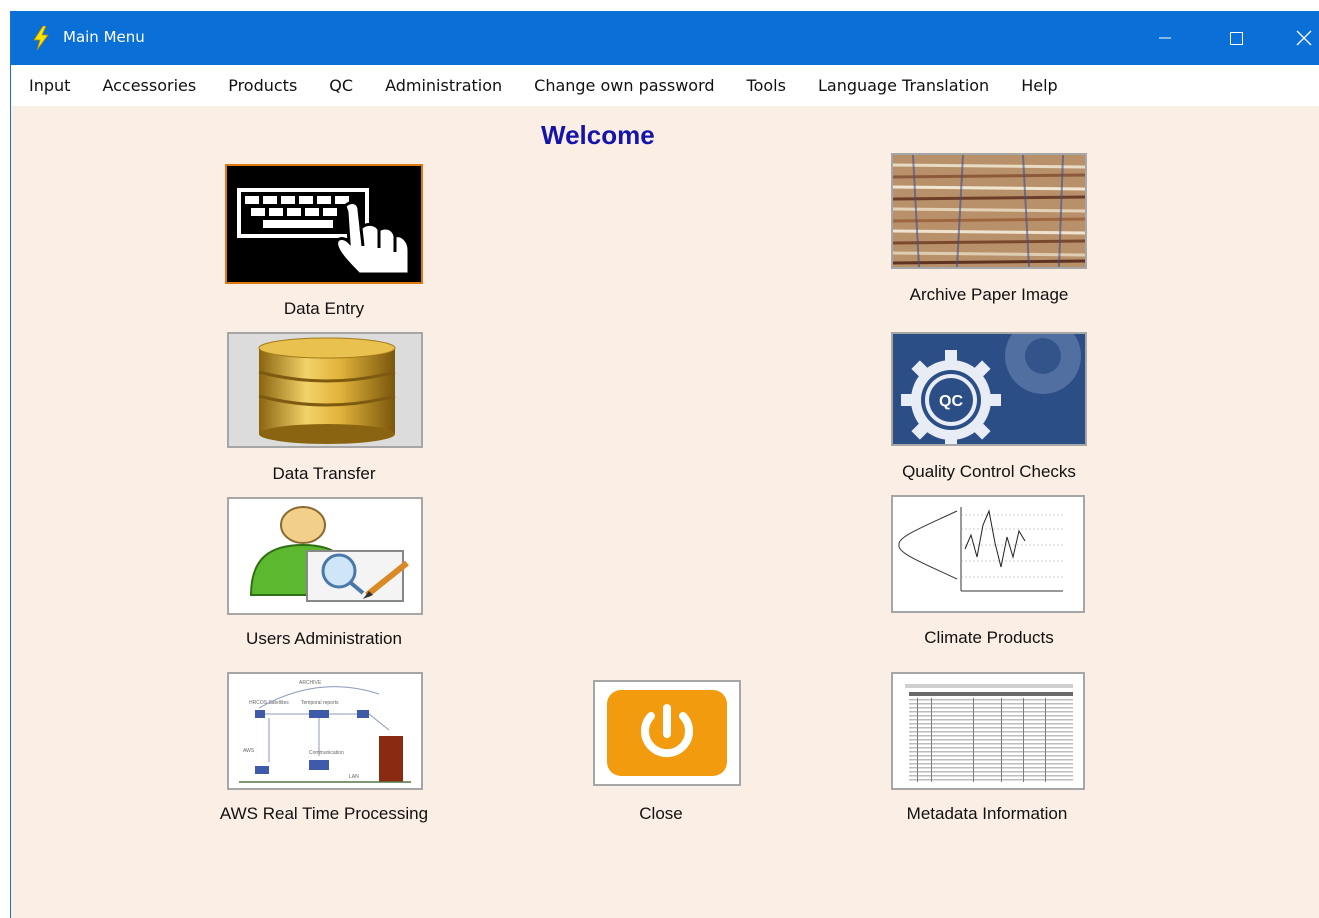 This screenshot has width=1319, height=918. I want to click on lightning-bolt-icon, so click(41, 38).